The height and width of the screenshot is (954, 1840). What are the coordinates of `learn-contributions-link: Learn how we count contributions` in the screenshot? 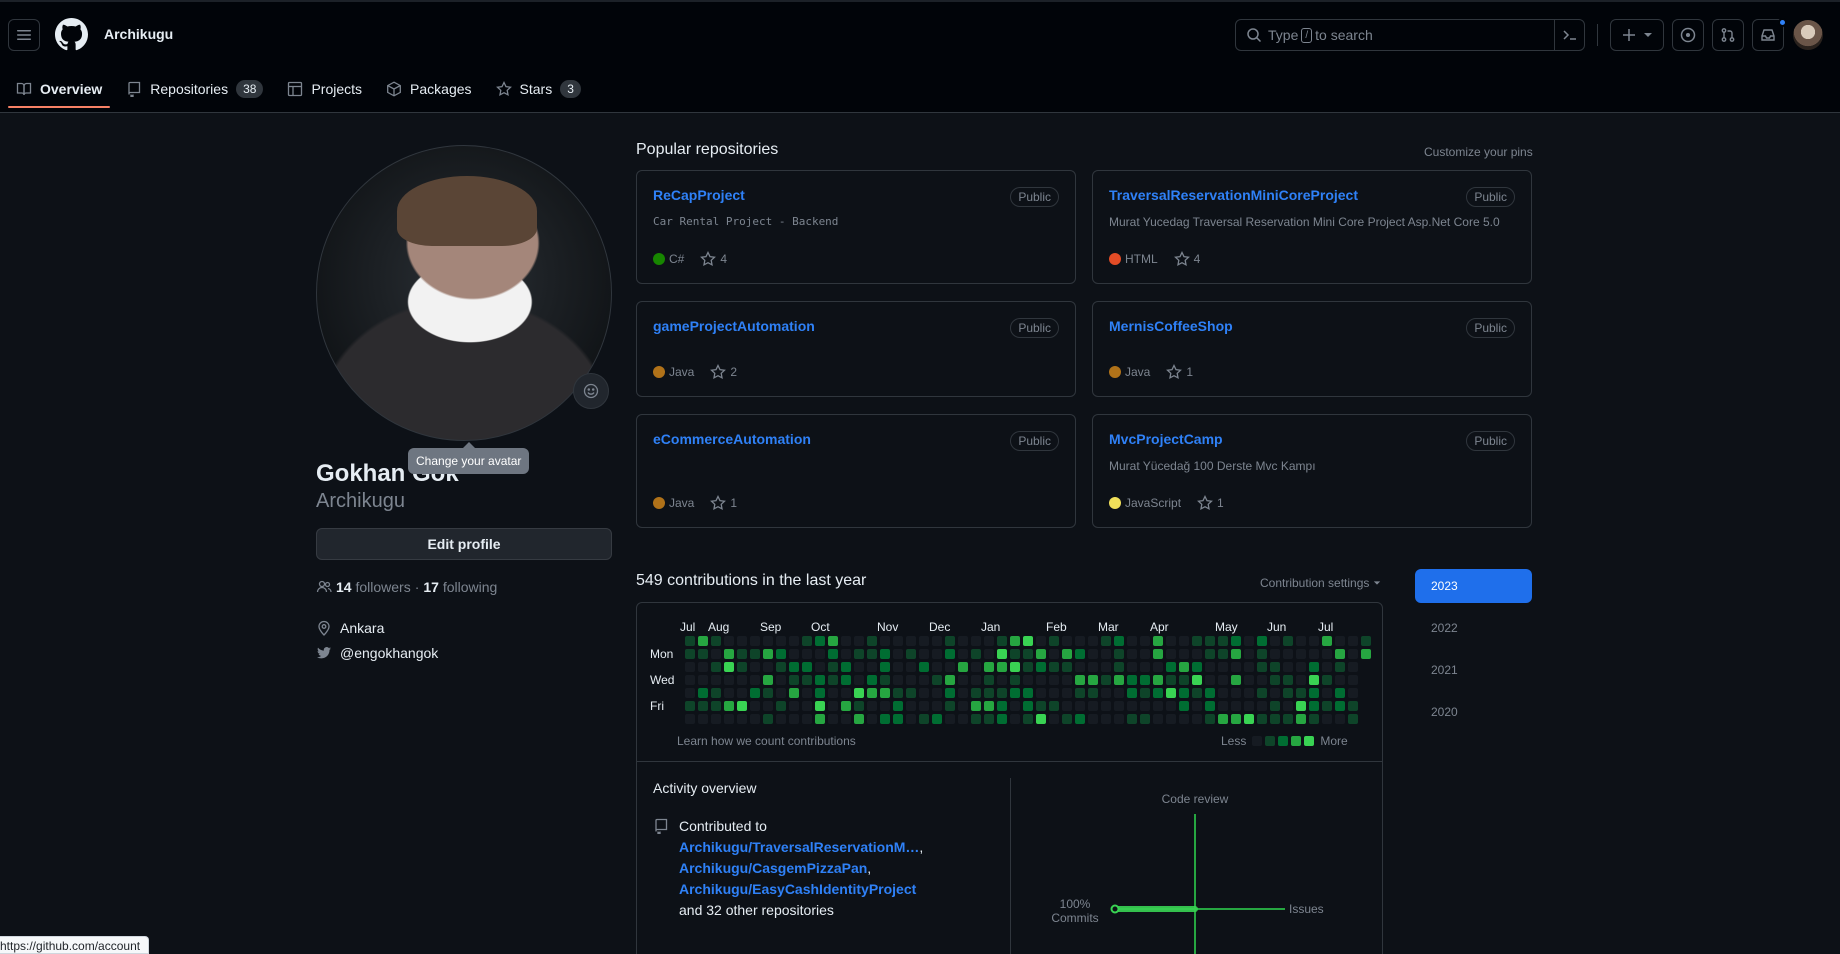 It's located at (766, 741).